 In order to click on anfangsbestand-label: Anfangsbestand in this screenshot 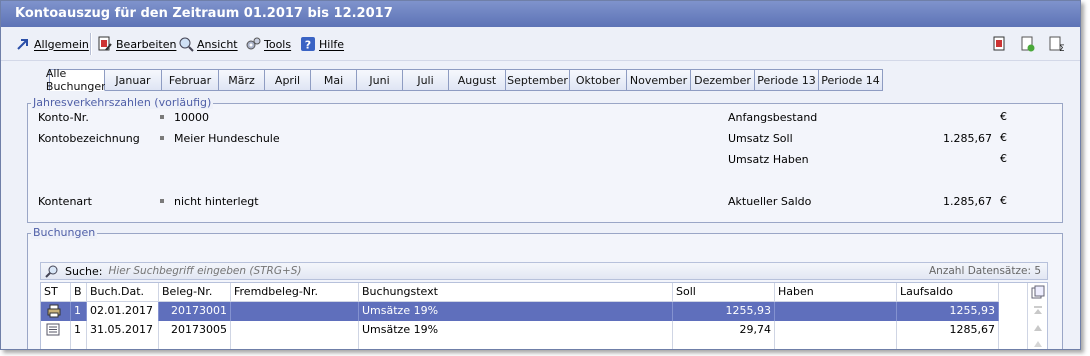, I will do `click(773, 117)`.